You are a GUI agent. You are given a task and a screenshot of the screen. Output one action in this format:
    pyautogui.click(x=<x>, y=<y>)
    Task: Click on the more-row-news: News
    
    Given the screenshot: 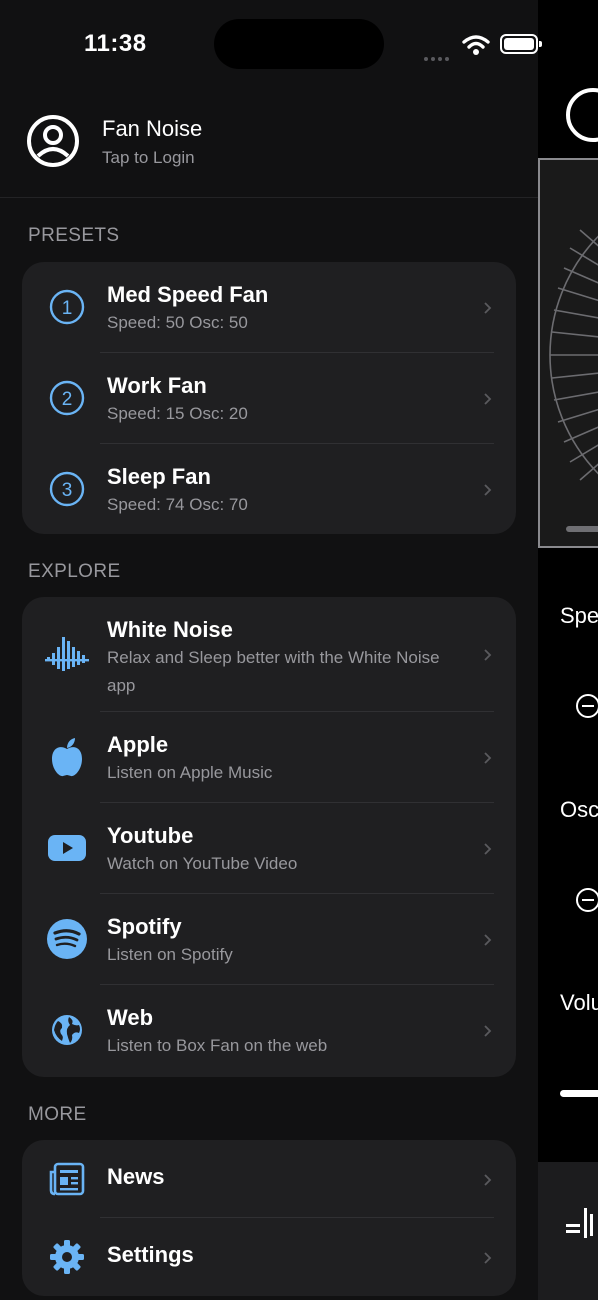 What is the action you would take?
    pyautogui.click(x=269, y=1179)
    